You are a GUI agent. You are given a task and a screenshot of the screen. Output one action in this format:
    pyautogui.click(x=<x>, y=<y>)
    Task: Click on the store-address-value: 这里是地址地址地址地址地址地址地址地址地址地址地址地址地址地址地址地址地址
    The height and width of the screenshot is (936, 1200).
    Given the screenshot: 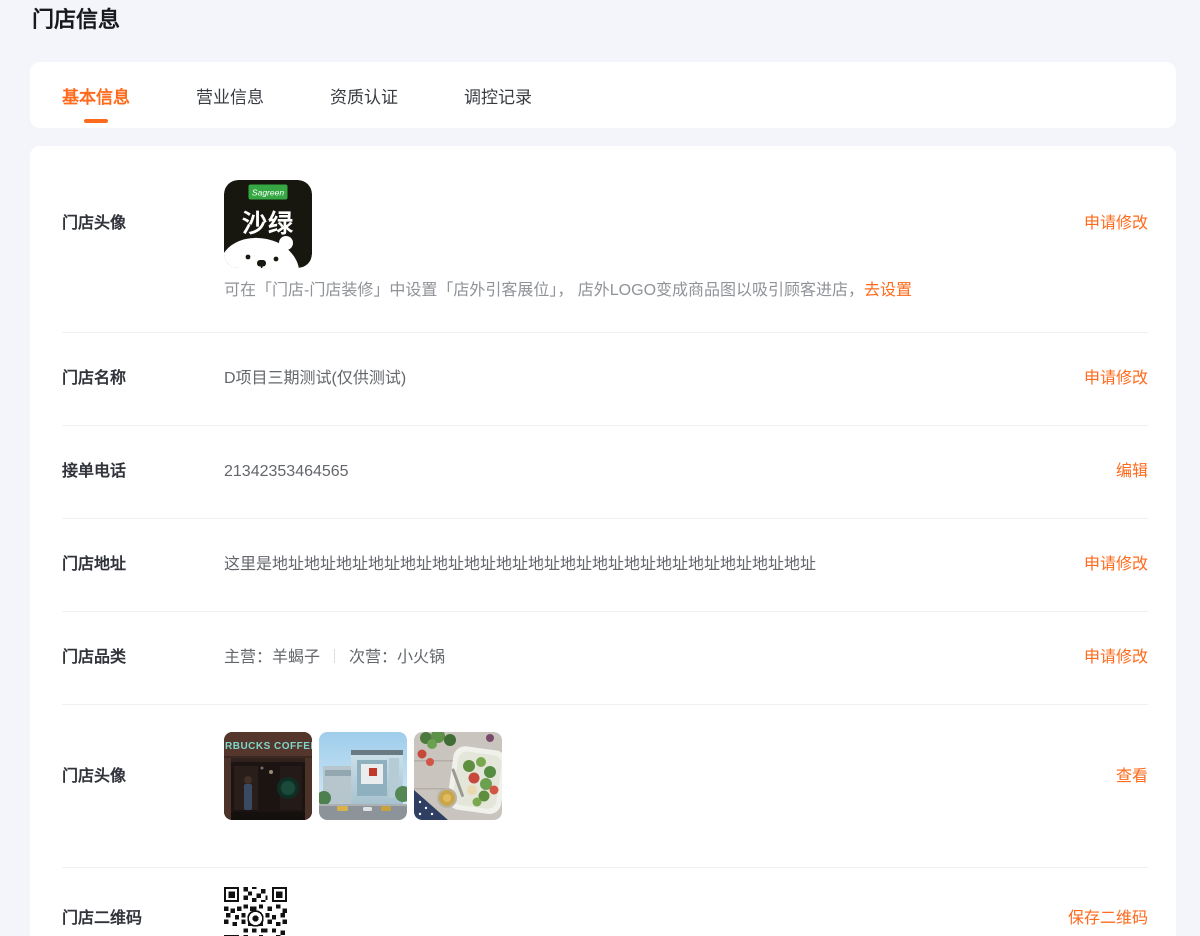 What is the action you would take?
    pyautogui.click(x=520, y=564)
    